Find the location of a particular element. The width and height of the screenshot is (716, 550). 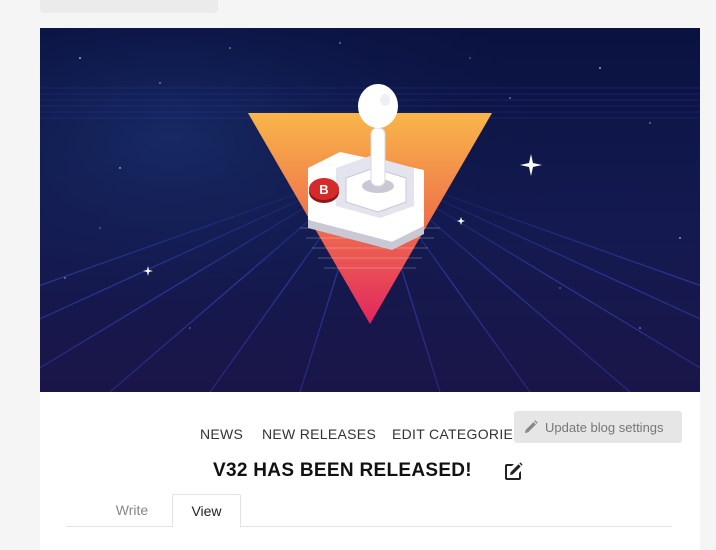

update-blog-settings-button: Update blog settings is located at coordinates (598, 427).